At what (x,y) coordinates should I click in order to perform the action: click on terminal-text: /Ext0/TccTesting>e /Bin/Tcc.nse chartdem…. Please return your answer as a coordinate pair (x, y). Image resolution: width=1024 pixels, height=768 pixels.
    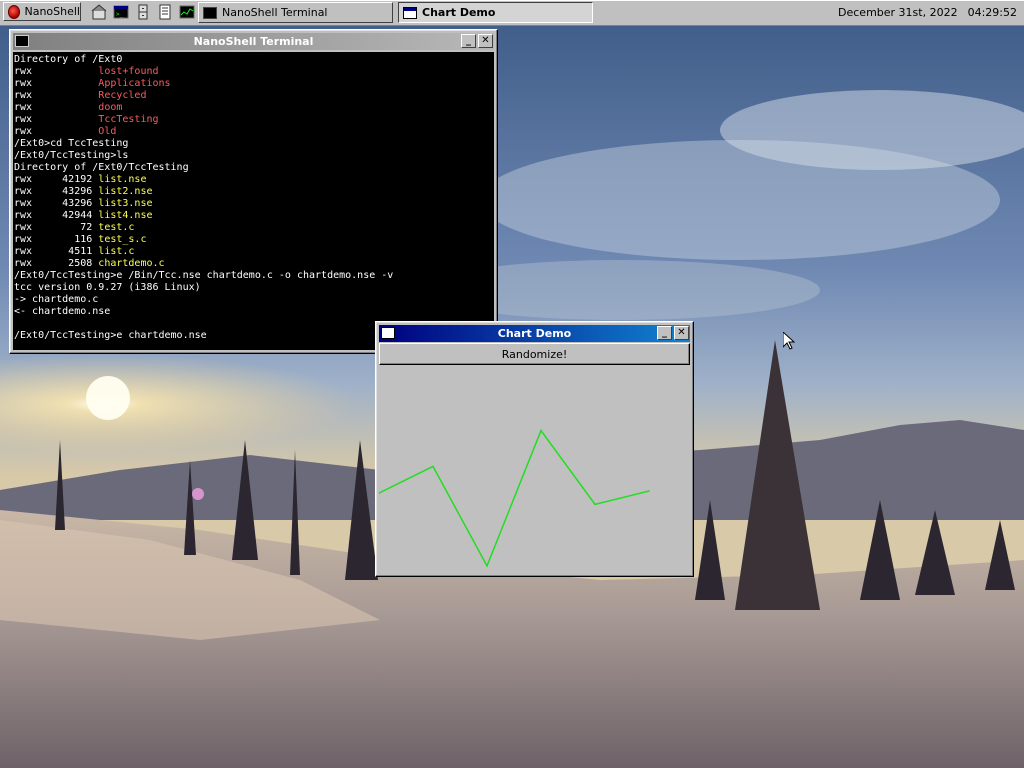
    Looking at the image, I should click on (204, 275).